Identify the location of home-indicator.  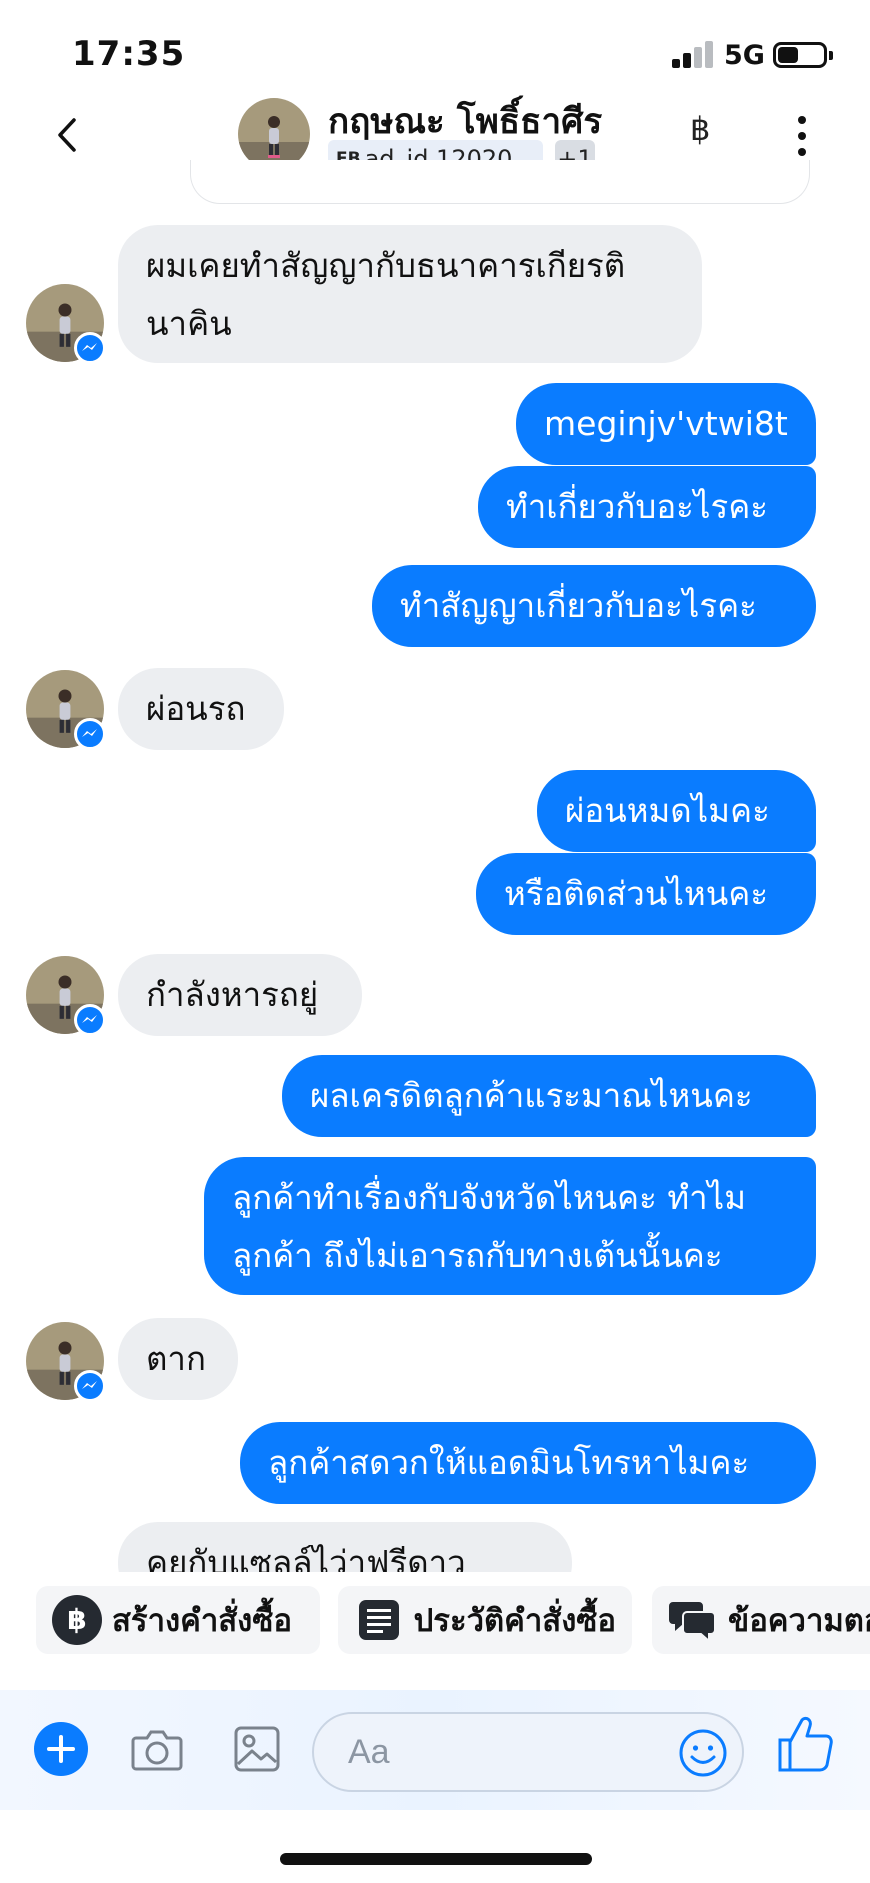
(436, 1859).